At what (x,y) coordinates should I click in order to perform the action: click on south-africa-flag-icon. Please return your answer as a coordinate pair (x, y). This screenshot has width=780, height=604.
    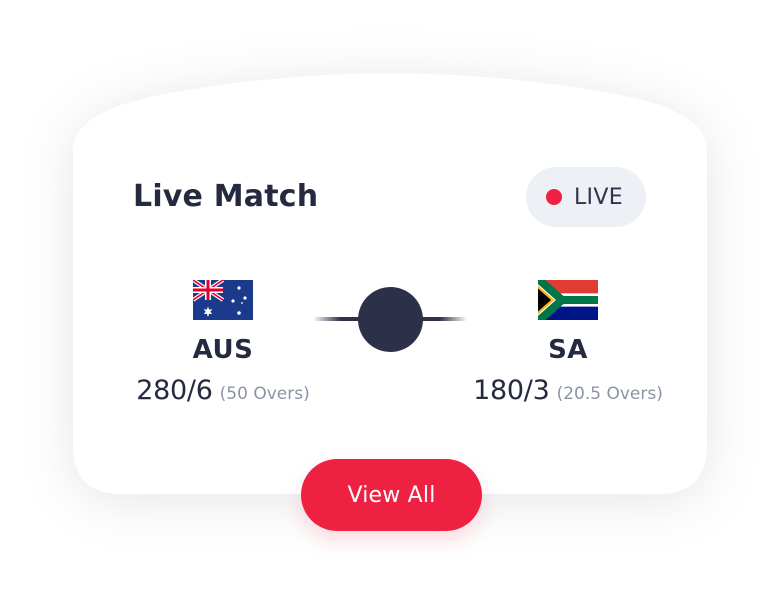
    Looking at the image, I should click on (568, 300).